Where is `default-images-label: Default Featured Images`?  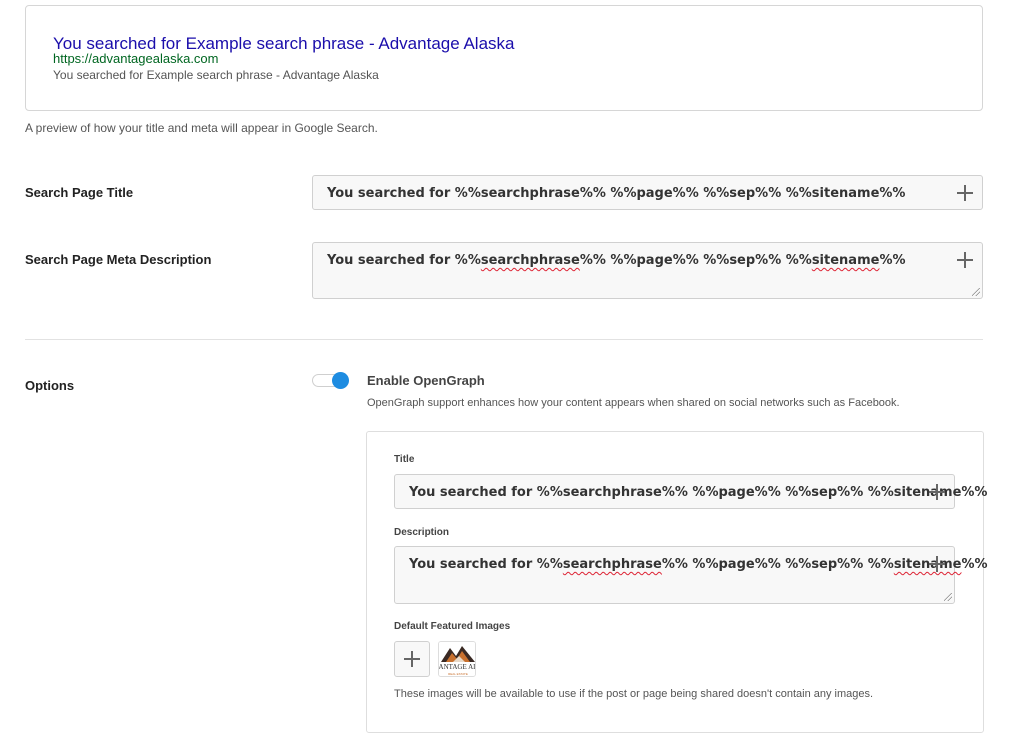
default-images-label: Default Featured Images is located at coordinates (452, 626).